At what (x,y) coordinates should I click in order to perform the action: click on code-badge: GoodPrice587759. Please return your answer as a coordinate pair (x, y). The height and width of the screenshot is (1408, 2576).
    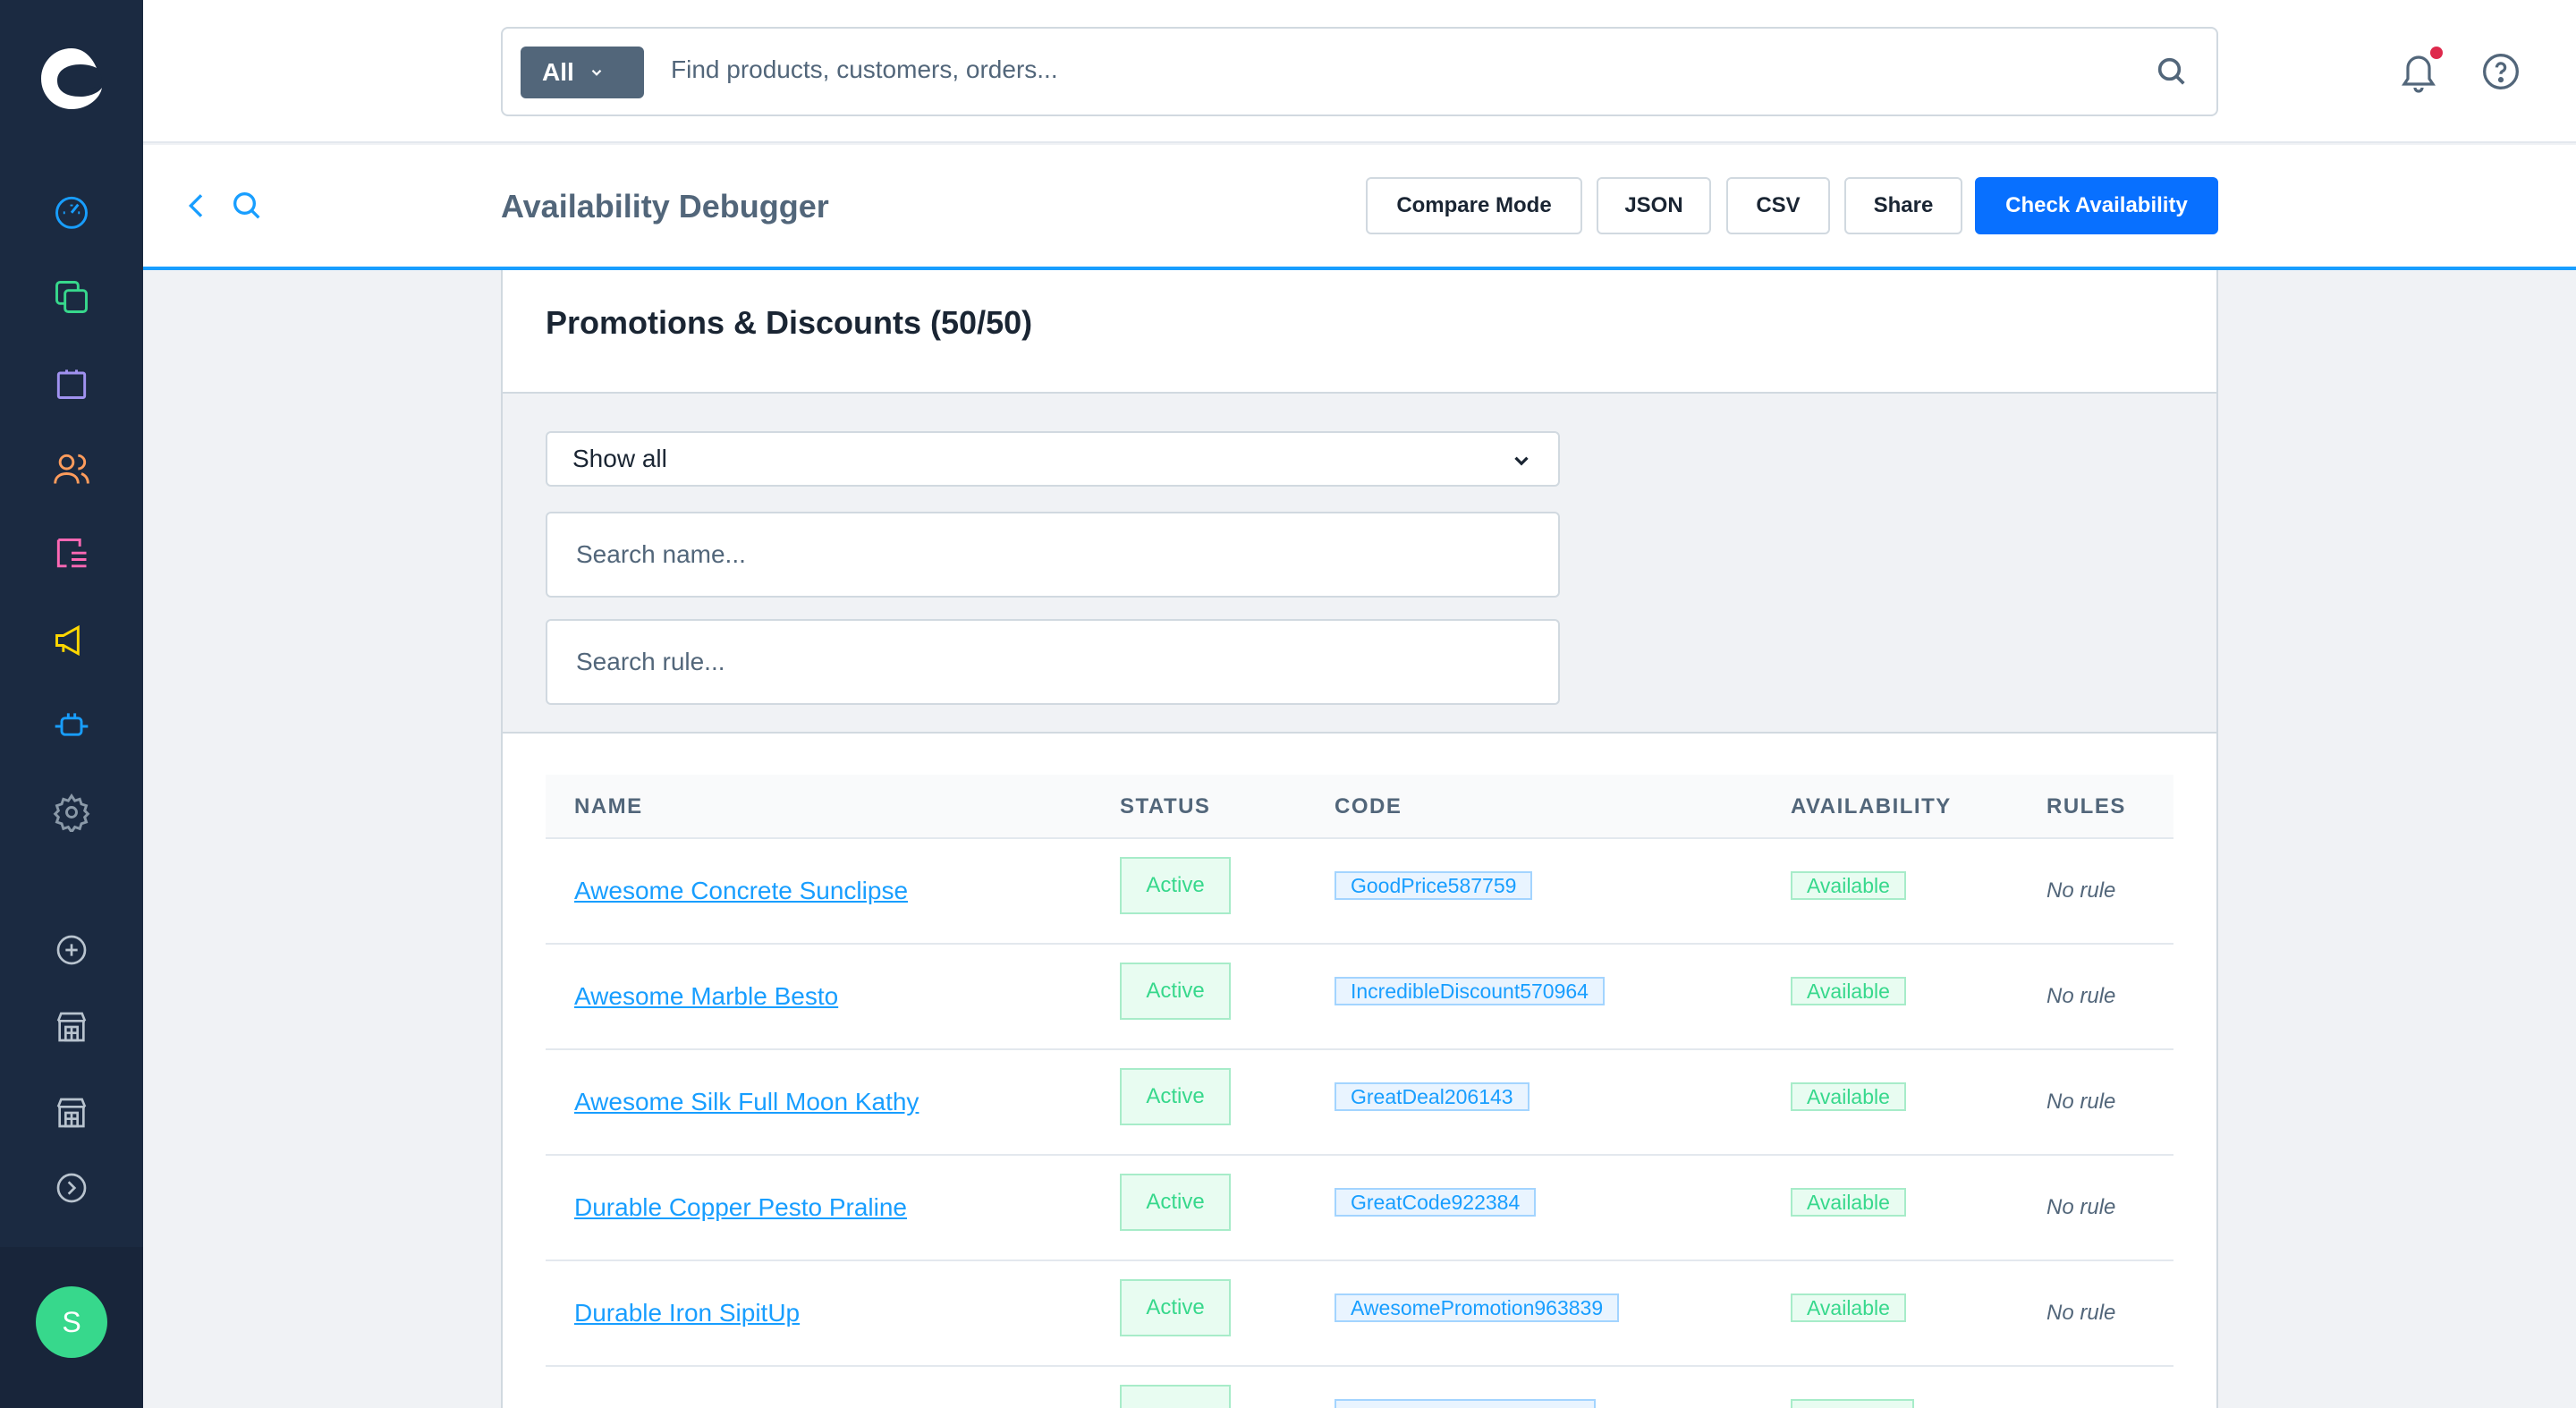
    Looking at the image, I should click on (1434, 885).